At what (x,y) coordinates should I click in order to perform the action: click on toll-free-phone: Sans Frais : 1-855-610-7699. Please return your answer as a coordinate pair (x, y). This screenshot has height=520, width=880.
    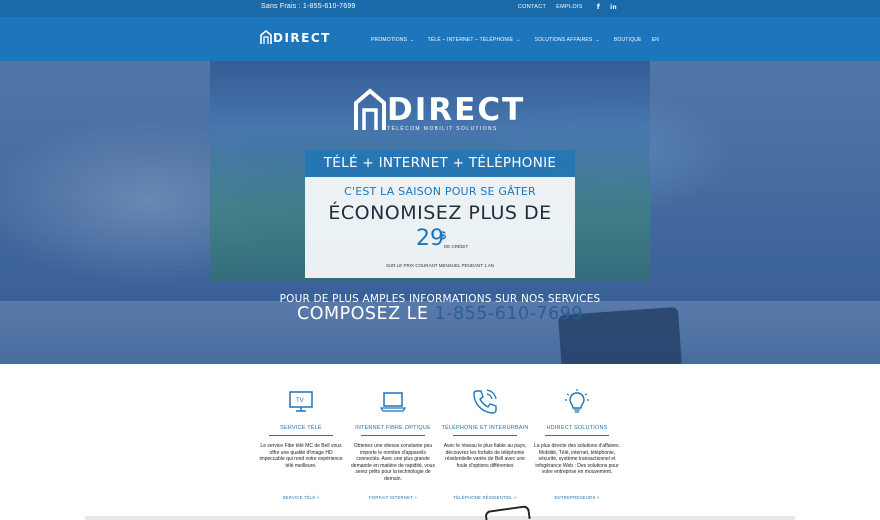
    Looking at the image, I should click on (308, 6).